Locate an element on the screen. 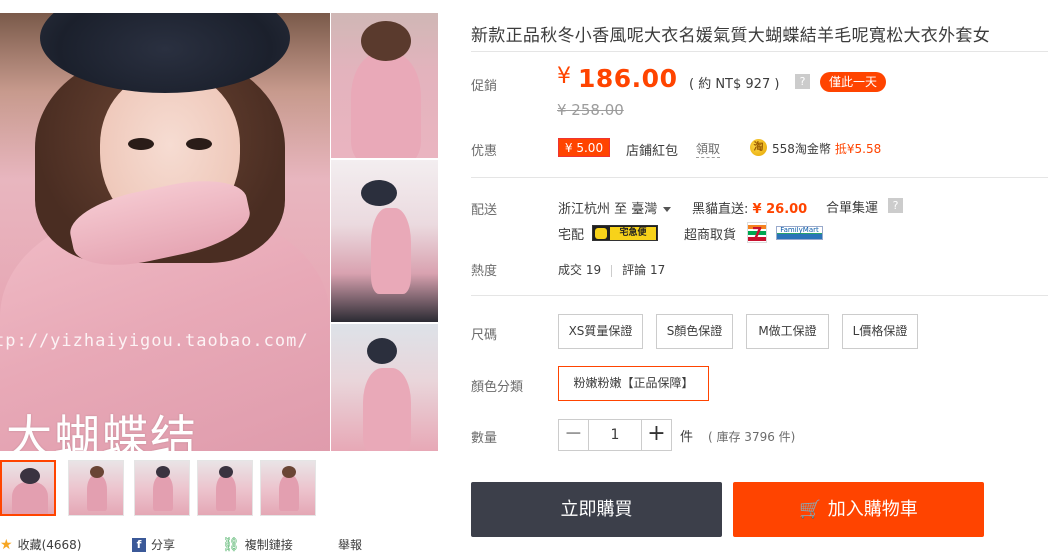  claim-link: 領取 is located at coordinates (708, 149).